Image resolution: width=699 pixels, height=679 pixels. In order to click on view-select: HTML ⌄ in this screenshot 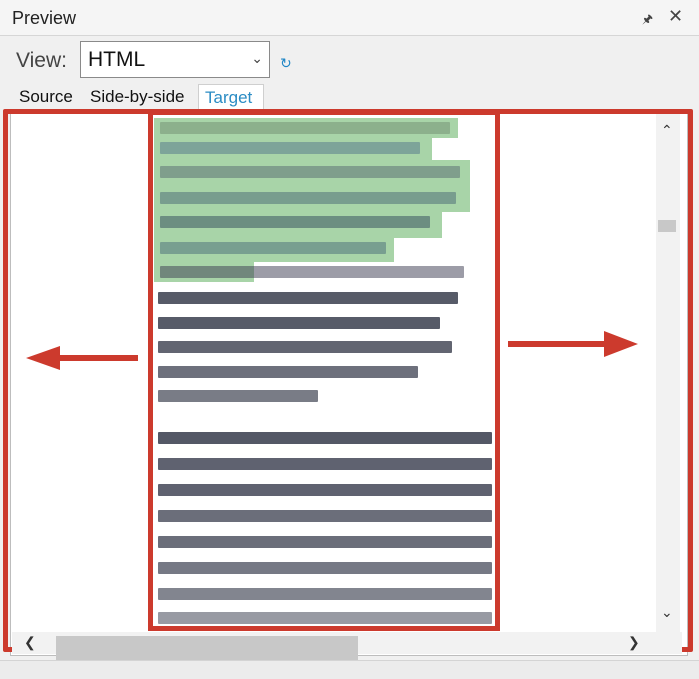, I will do `click(175, 59)`.